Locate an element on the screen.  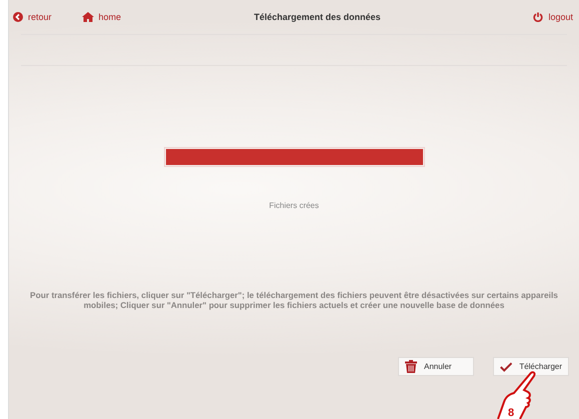
back-link: retour is located at coordinates (32, 17).